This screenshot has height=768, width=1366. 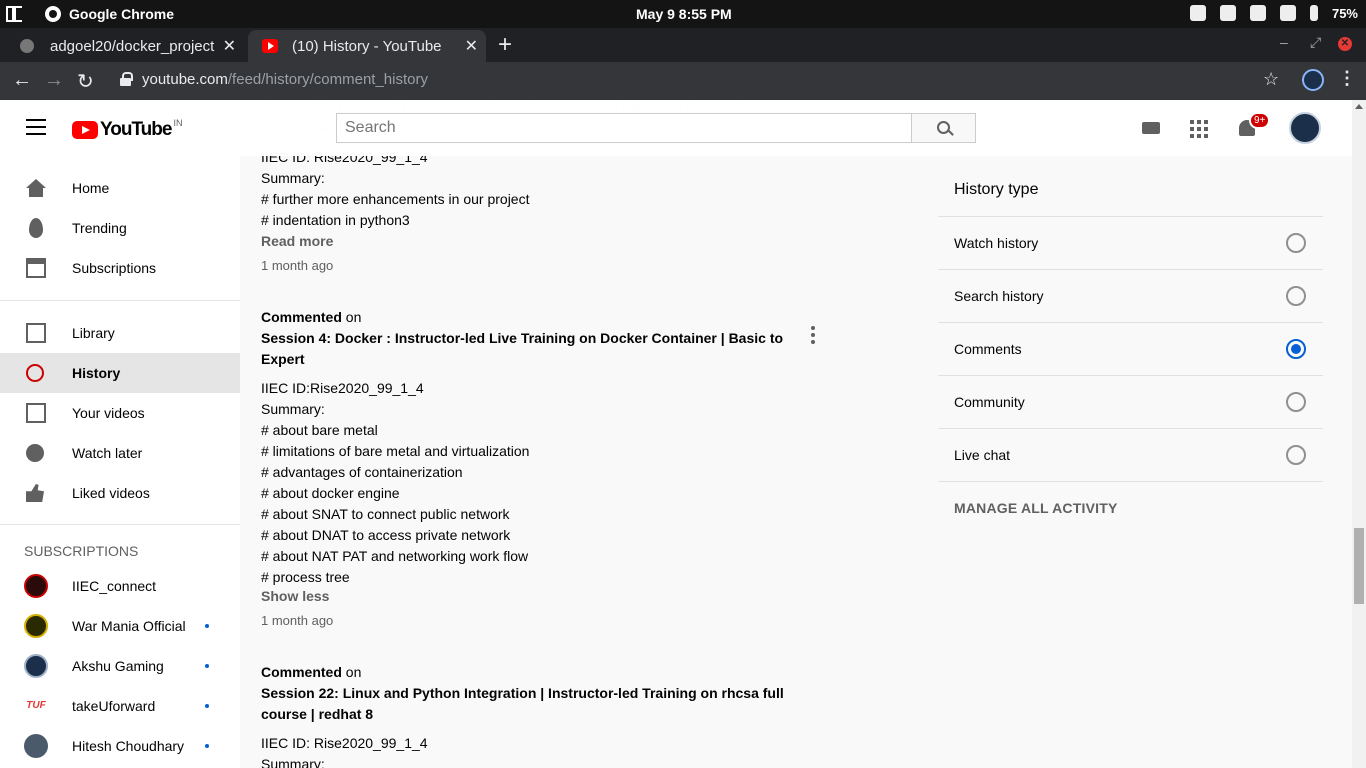 I want to click on sidebar-item-library: Library, so click(x=120, y=333).